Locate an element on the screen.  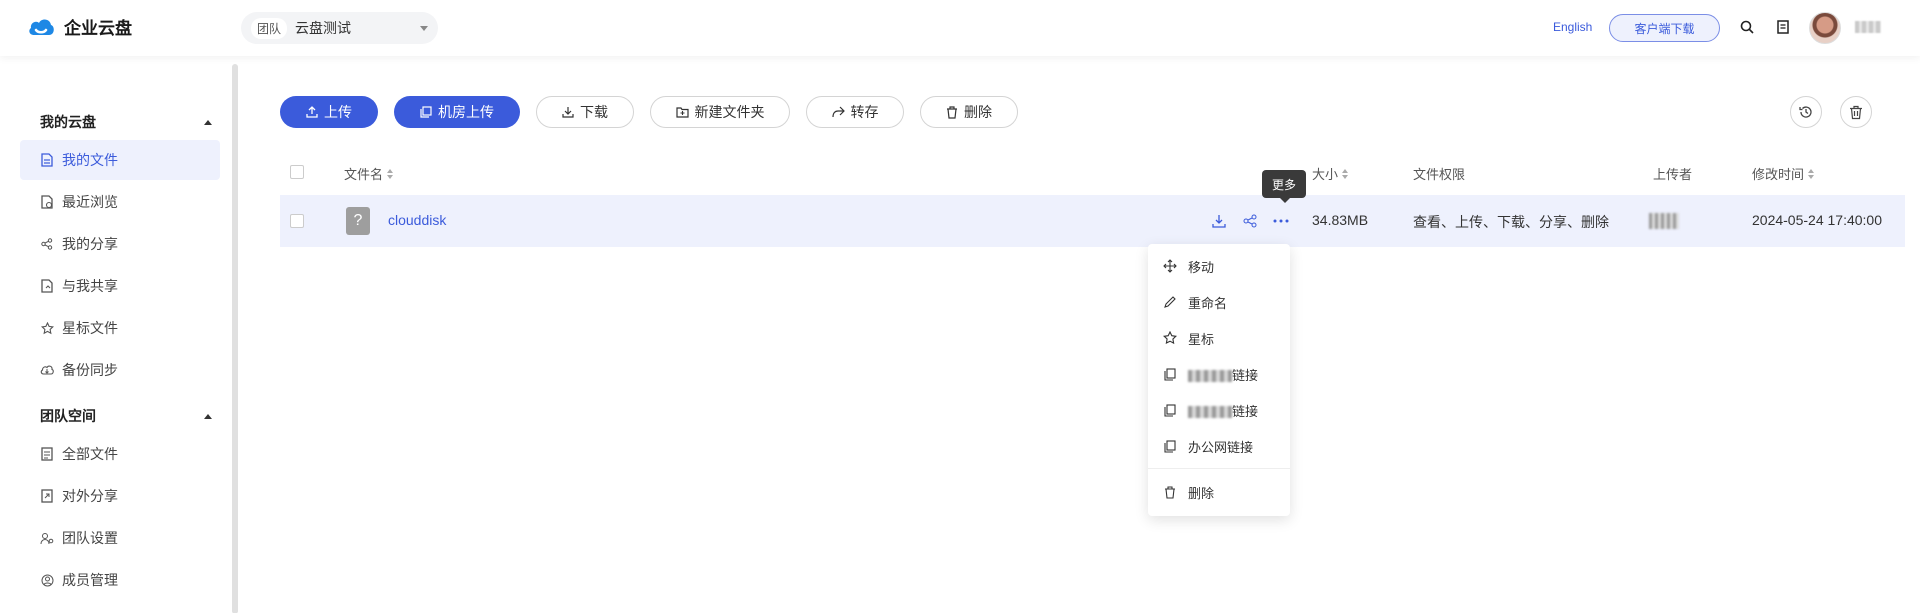
download-button: 下载 is located at coordinates (585, 112).